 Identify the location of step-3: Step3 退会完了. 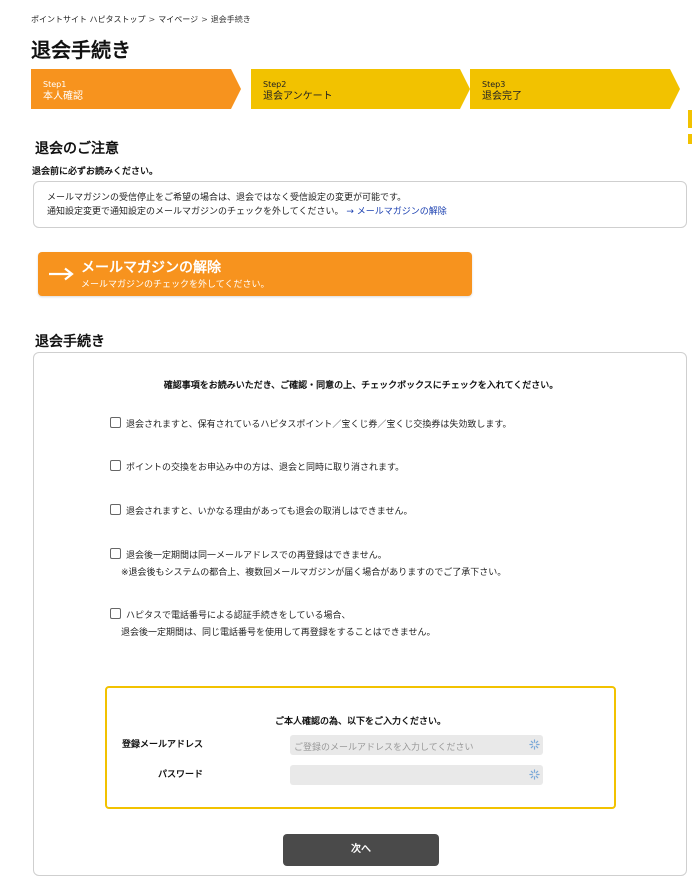
(575, 89).